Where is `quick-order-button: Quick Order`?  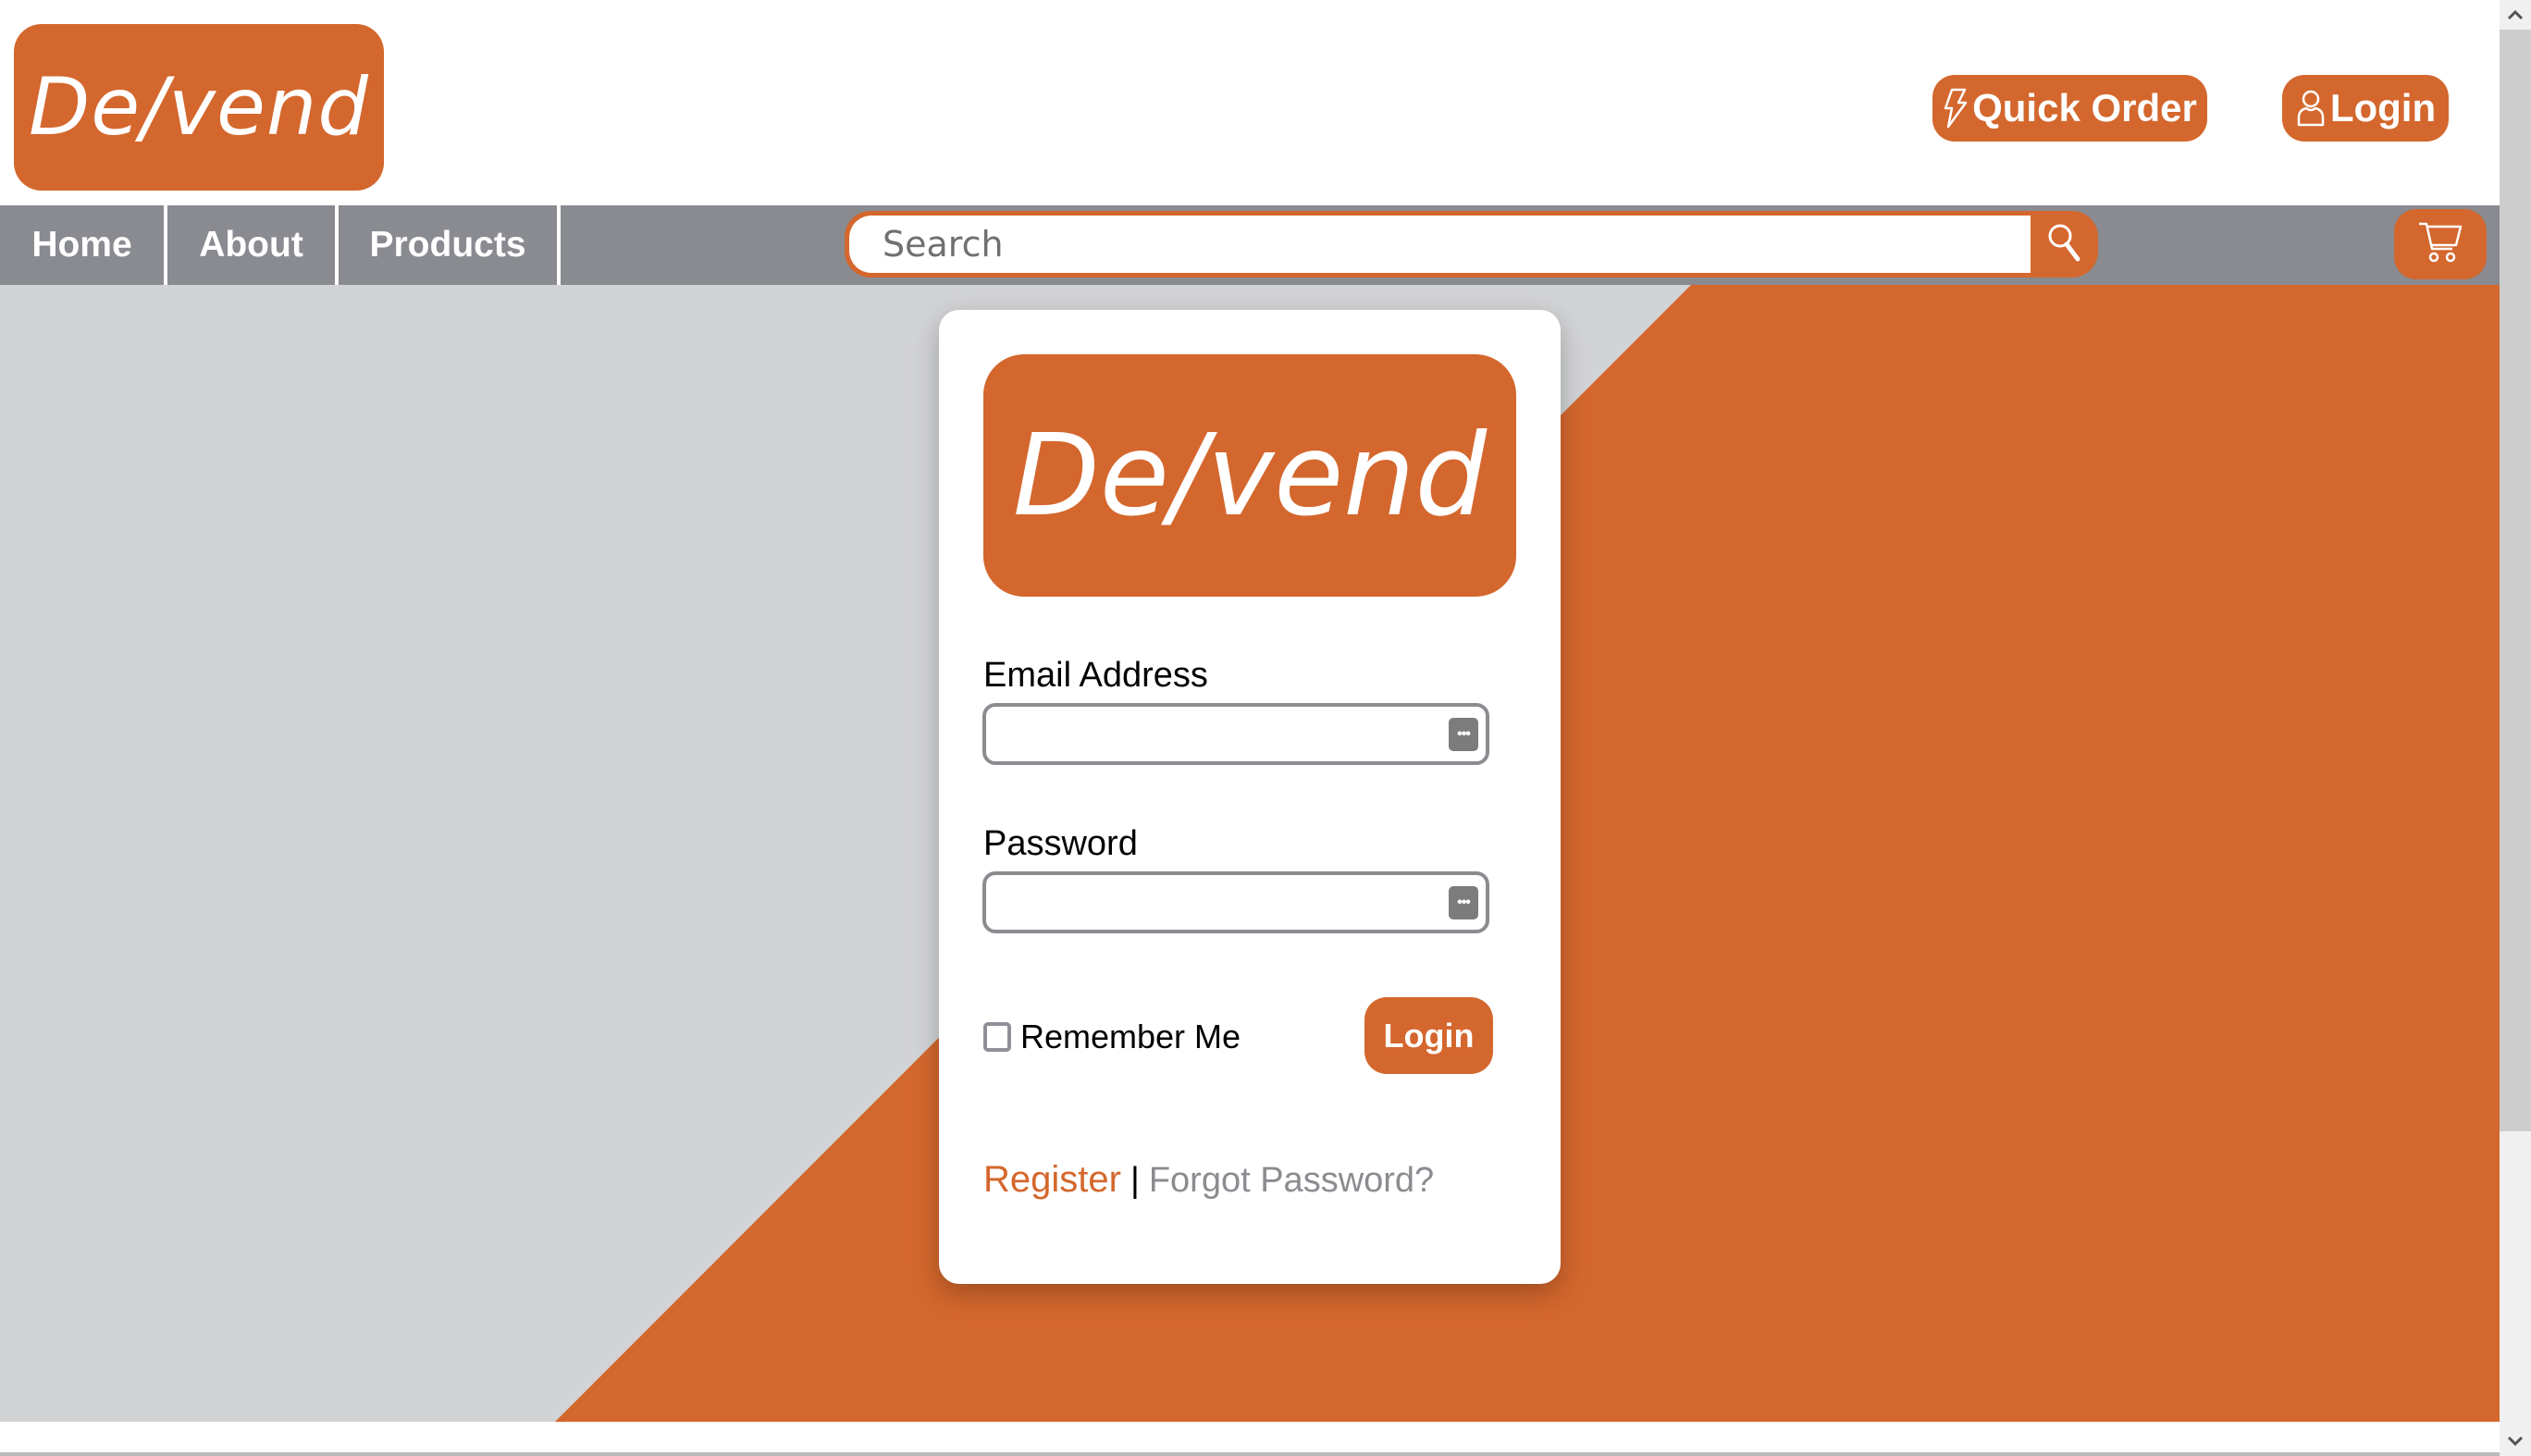
quick-order-button: Quick Order is located at coordinates (2070, 108).